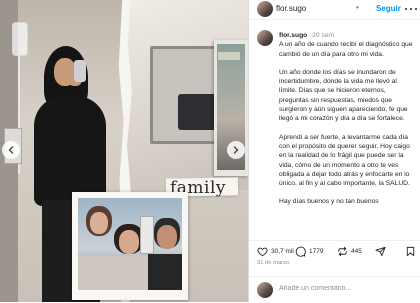  What do you see at coordinates (262, 252) in the screenshot?
I see `heart-icon` at bounding box center [262, 252].